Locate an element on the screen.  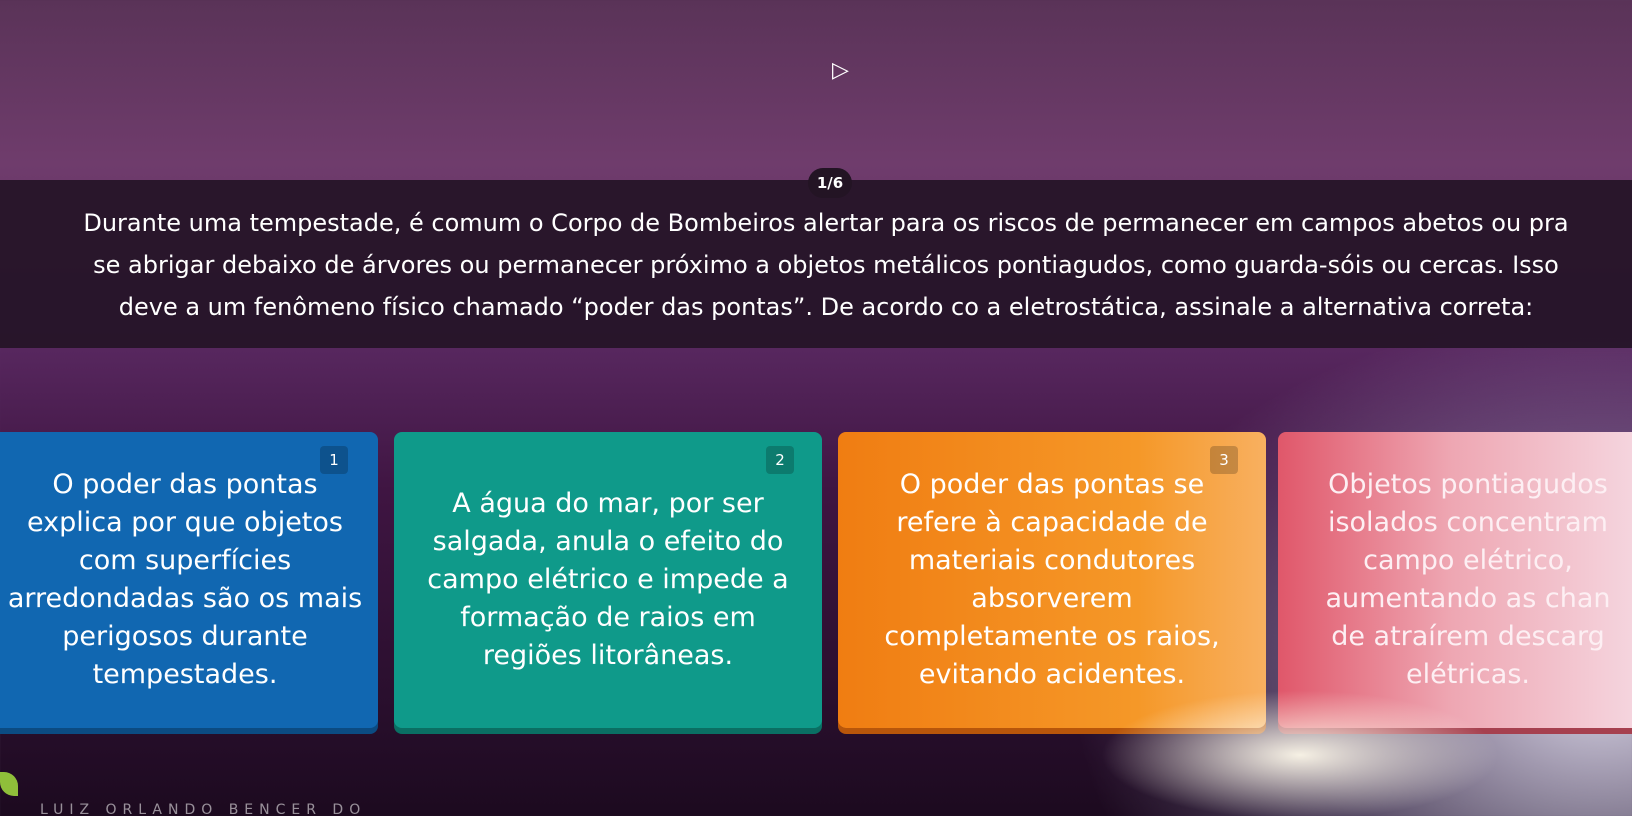
cursor-icon: ▷ is located at coordinates (840, 70).